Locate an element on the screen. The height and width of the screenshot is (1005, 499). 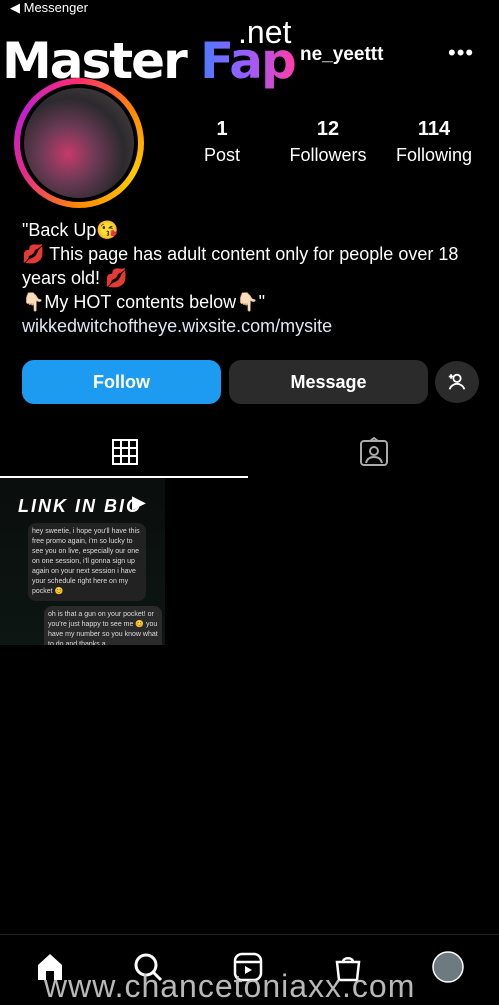
tab-grid is located at coordinates (124, 452).